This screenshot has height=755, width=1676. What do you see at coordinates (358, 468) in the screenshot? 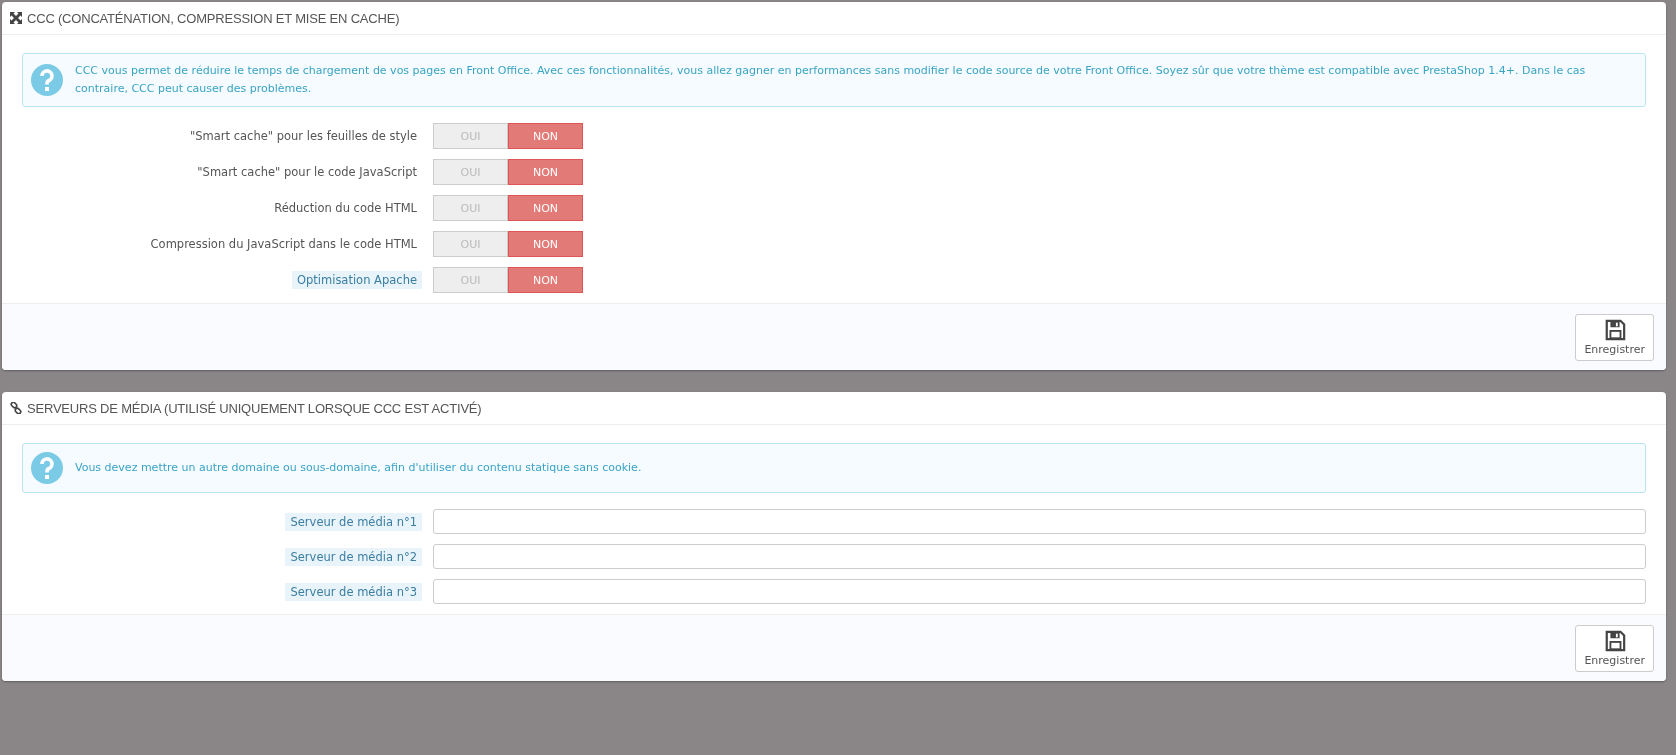
I see `info-text: Vous devez mettre un autre domaine ou sous-domaine, afin d'utiliser du contenu statique sans cookie.` at bounding box center [358, 468].